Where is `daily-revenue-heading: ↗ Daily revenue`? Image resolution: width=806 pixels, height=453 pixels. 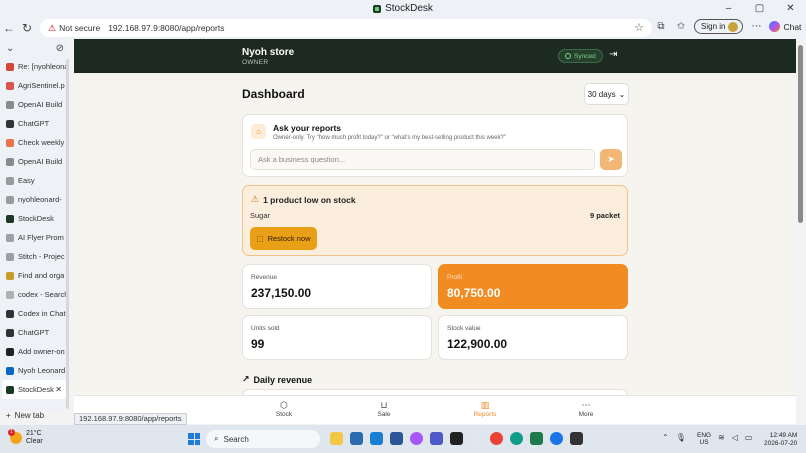
daily-revenue-heading: ↗ Daily revenue is located at coordinates (277, 379).